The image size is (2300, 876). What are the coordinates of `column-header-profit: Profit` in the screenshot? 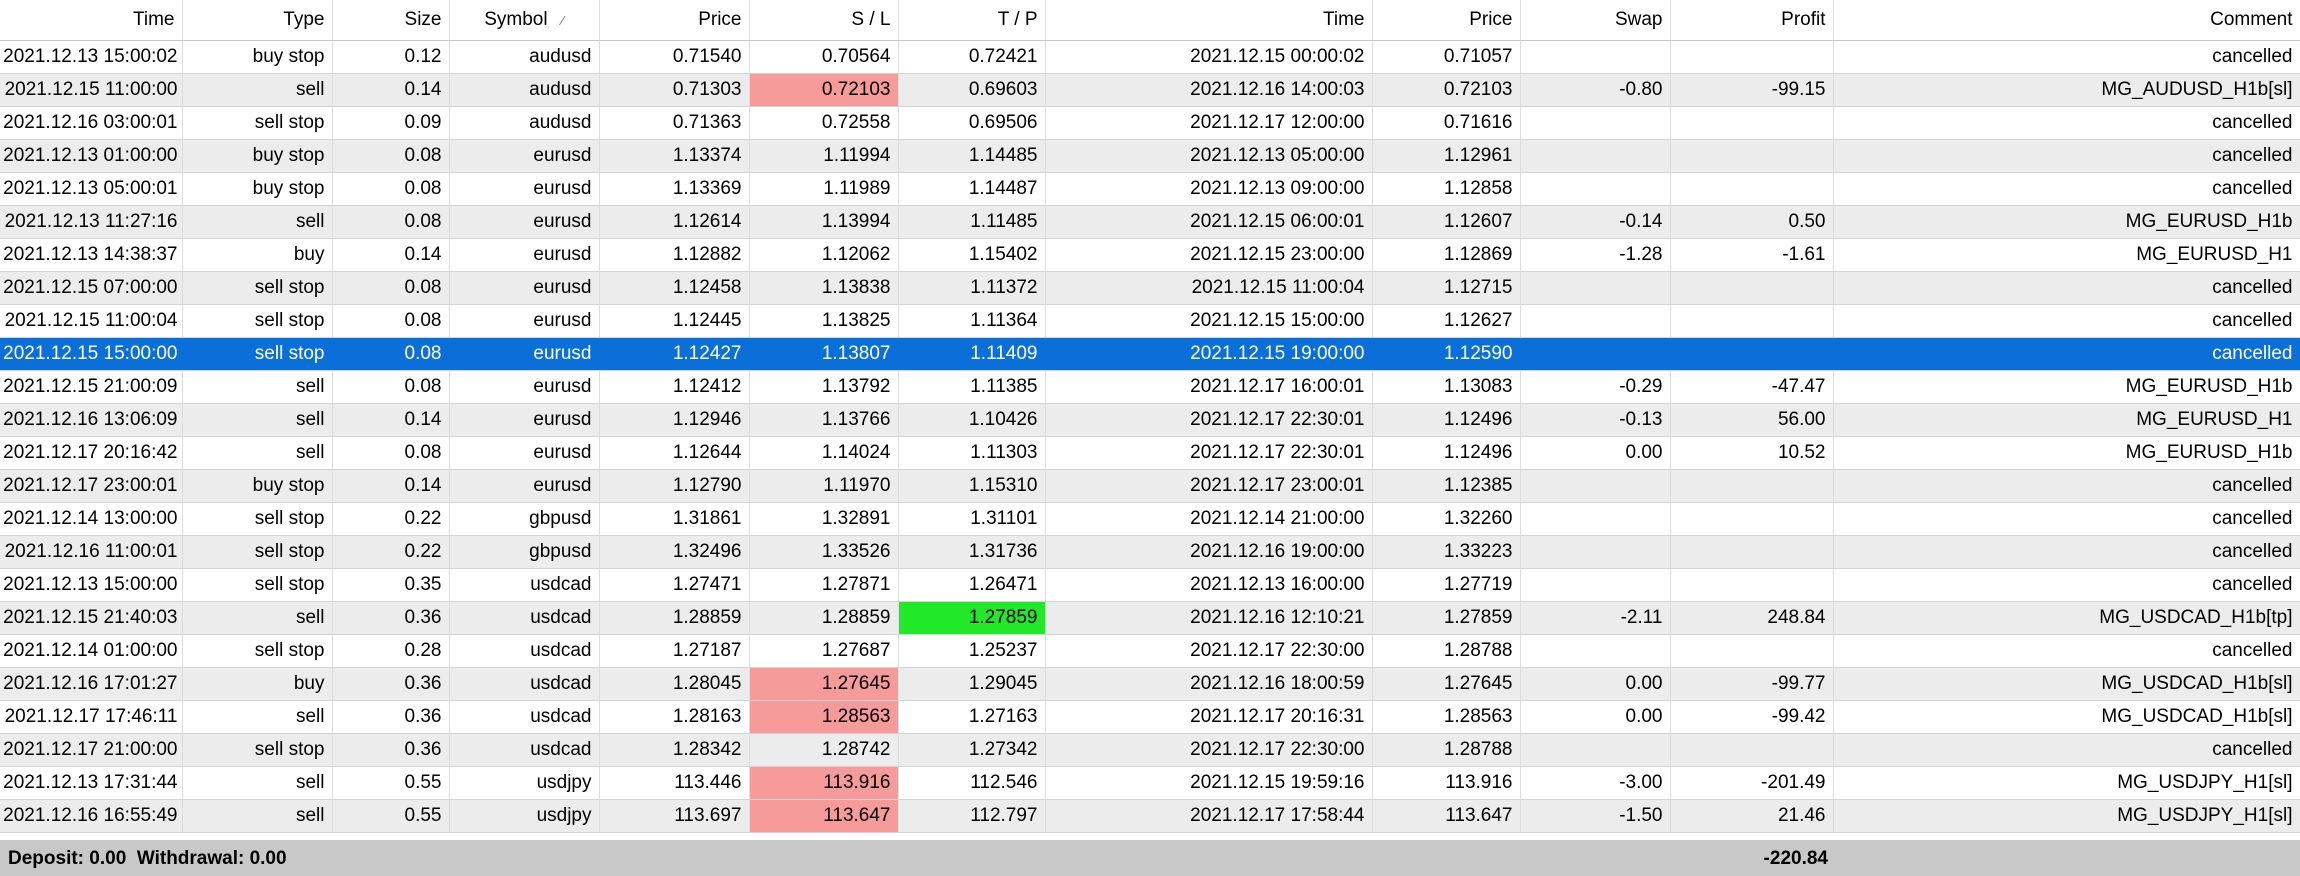 It's located at (1752, 20).